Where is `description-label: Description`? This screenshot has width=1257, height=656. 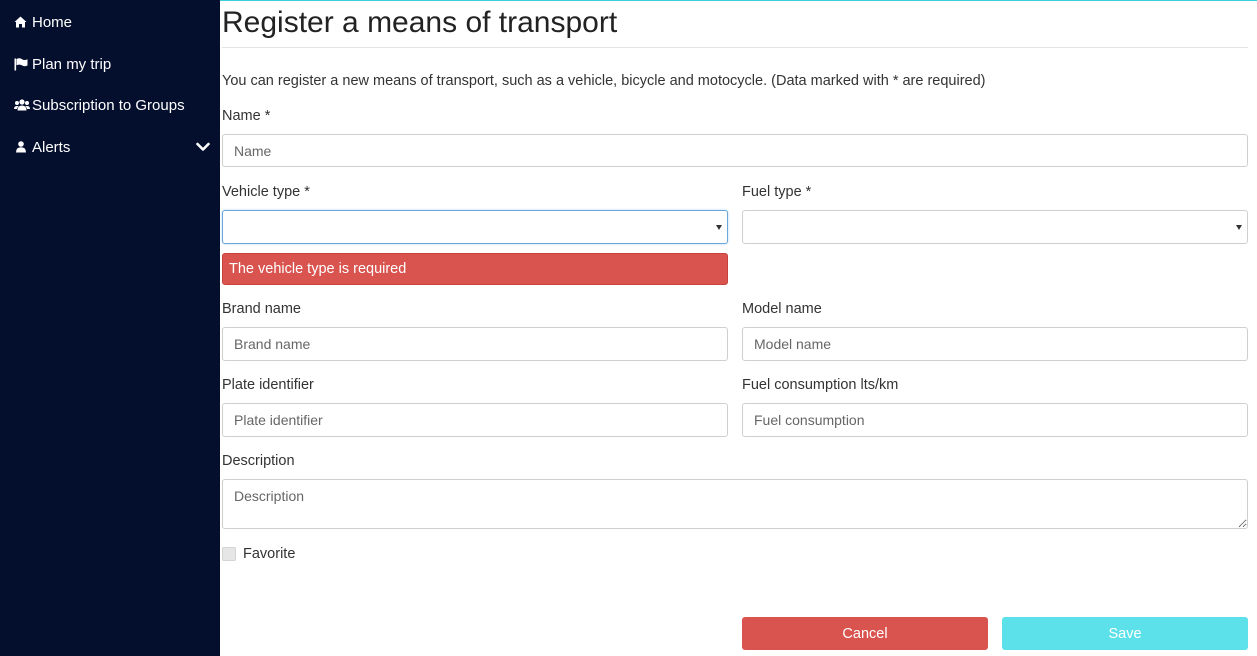 description-label: Description is located at coordinates (258, 461).